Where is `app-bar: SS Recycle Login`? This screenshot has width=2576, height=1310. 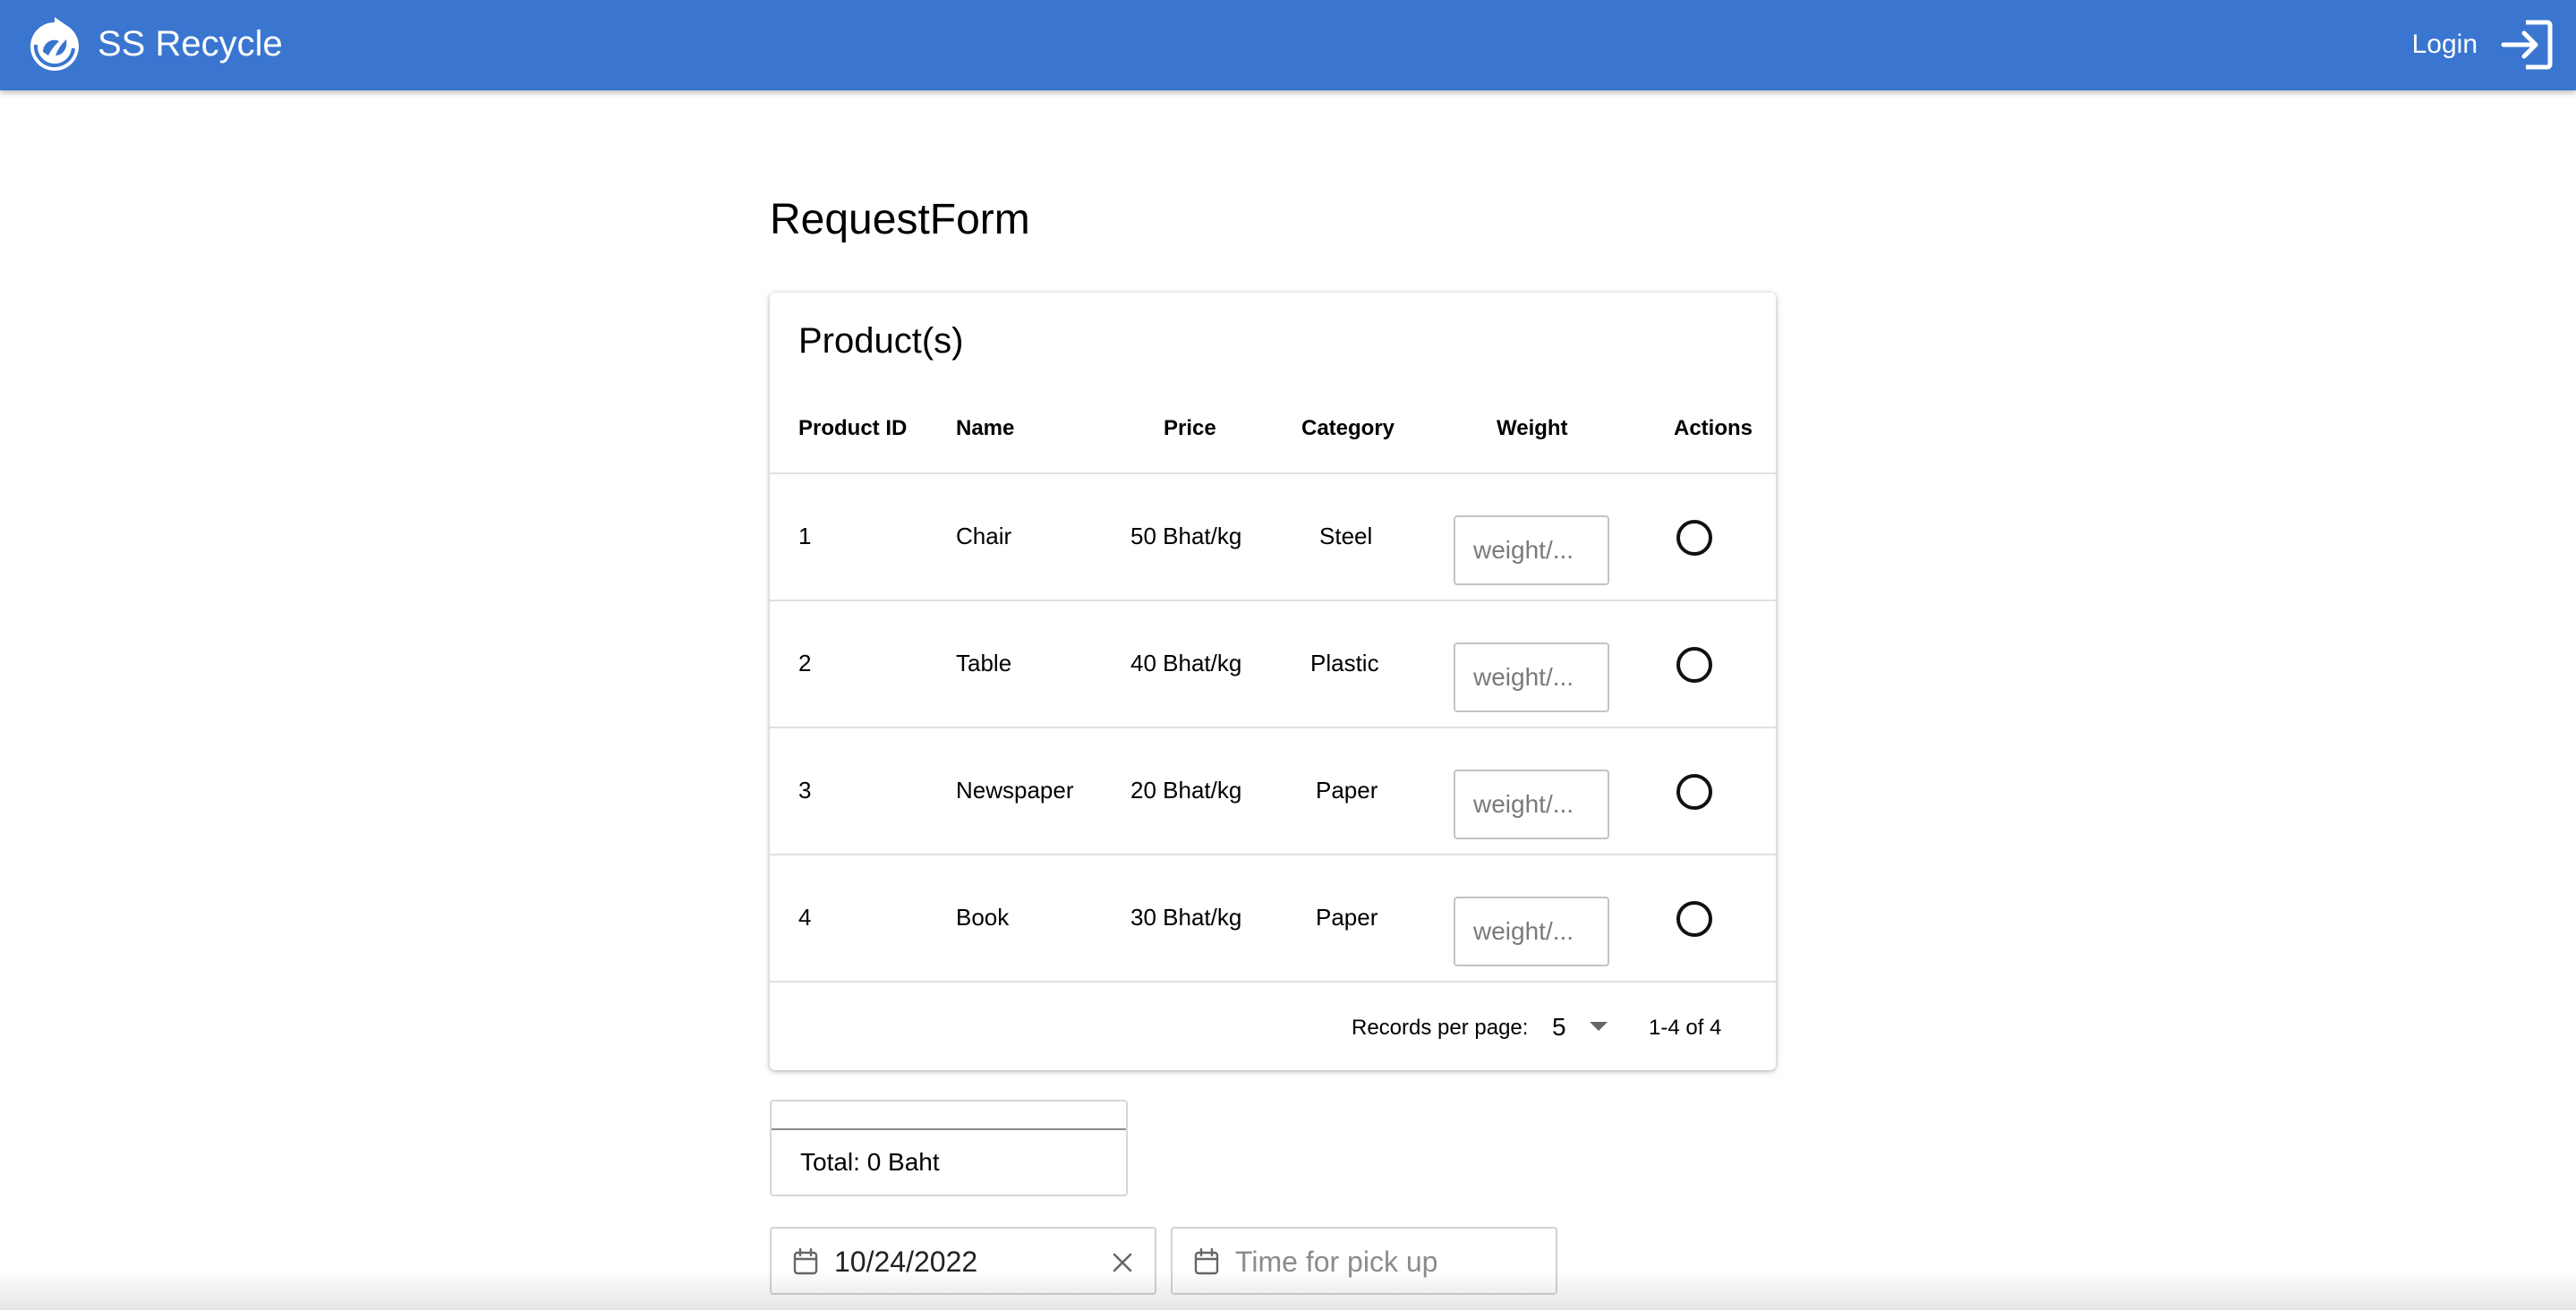
app-bar: SS Recycle Login is located at coordinates (1288, 45).